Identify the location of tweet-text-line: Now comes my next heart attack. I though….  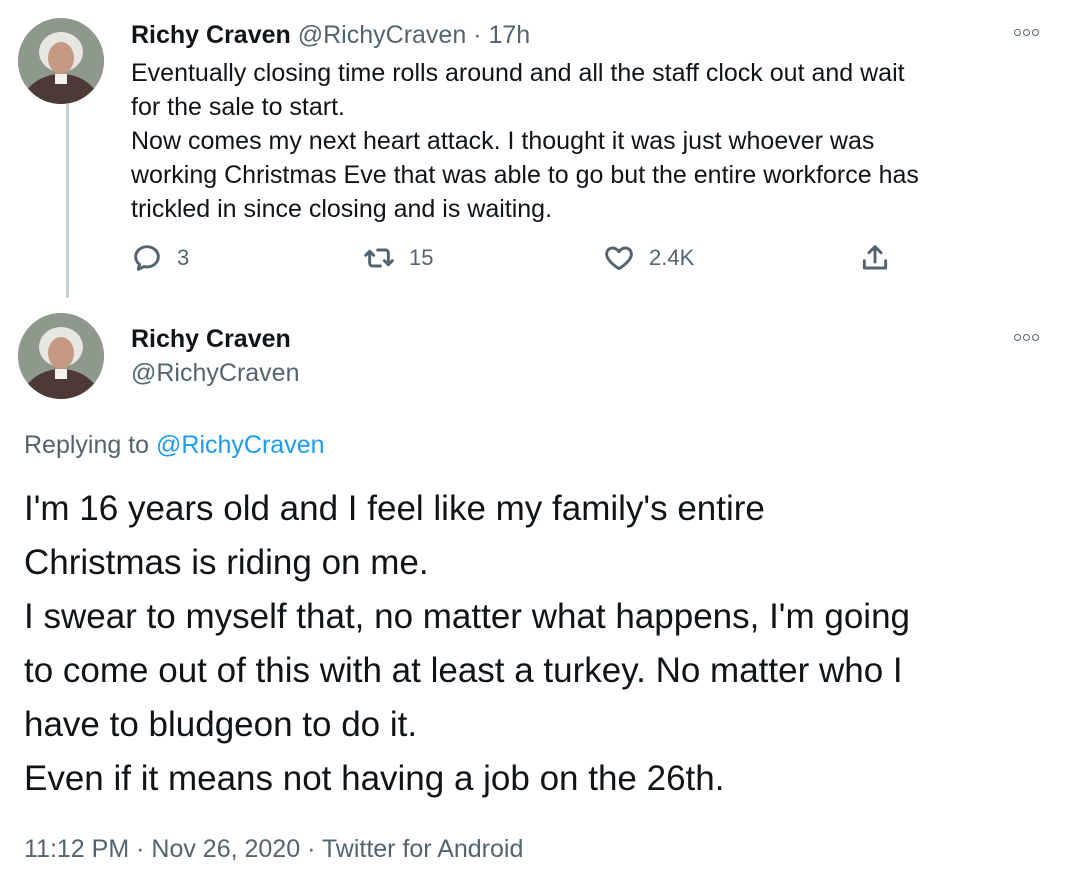
(503, 141).